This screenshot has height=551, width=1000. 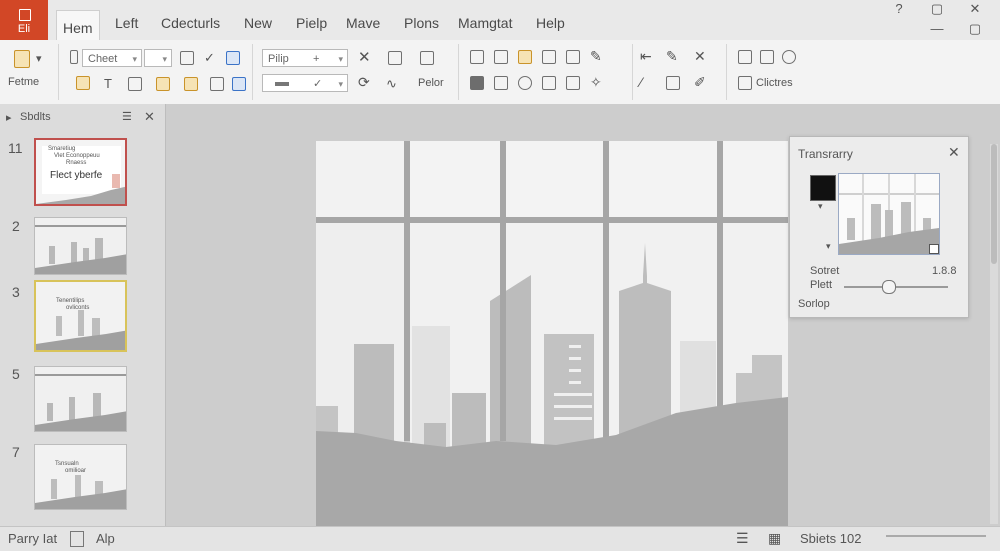 What do you see at coordinates (126, 23) in the screenshot?
I see `tab-left: Left` at bounding box center [126, 23].